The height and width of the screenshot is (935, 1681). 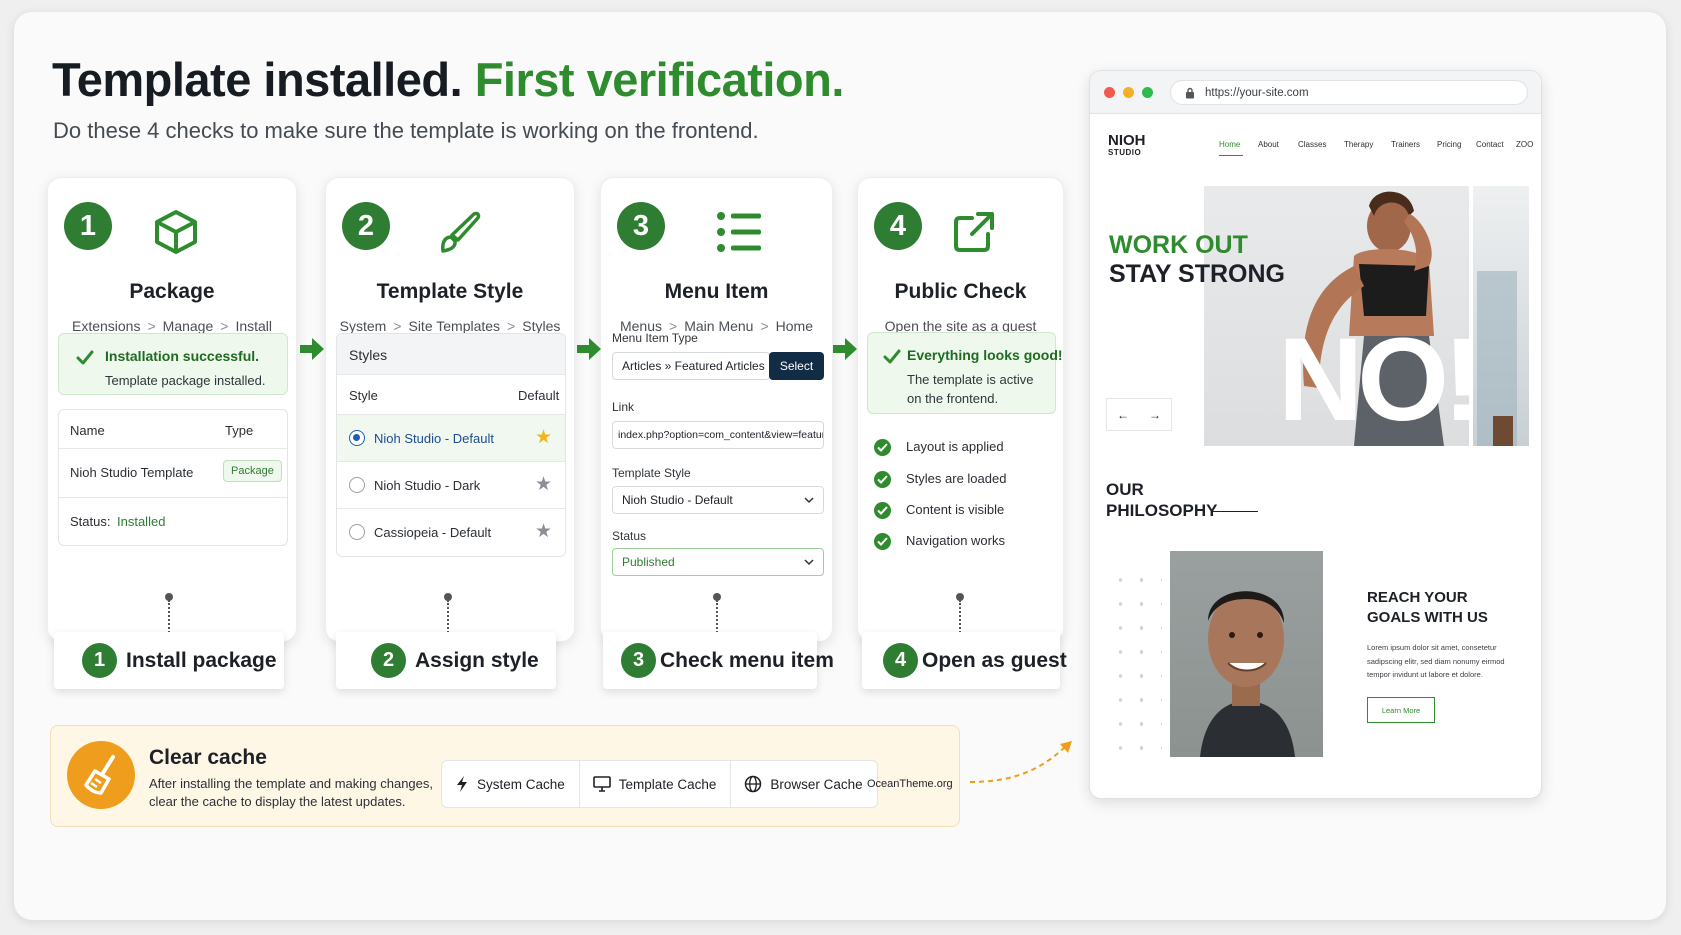 What do you see at coordinates (718, 660) in the screenshot?
I see `step-pill-menu: 3 Check menu item` at bounding box center [718, 660].